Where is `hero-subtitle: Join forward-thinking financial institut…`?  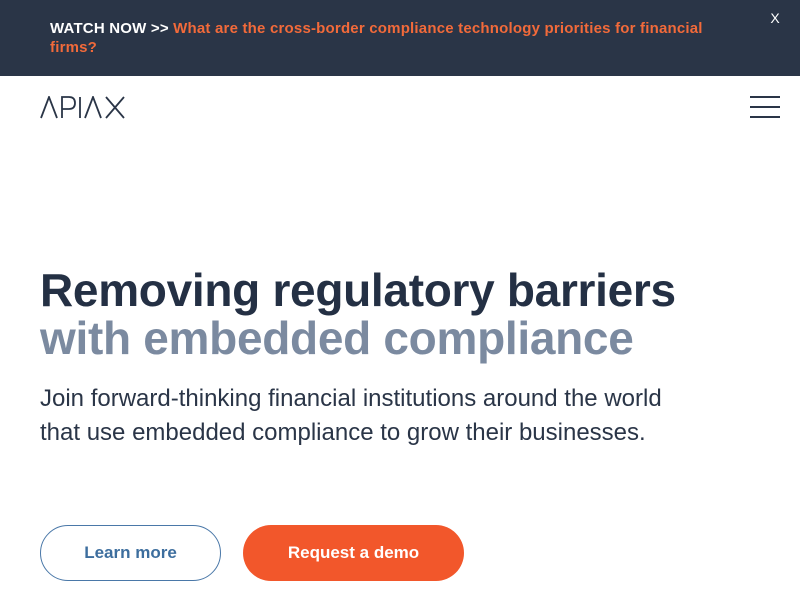 hero-subtitle: Join forward-thinking financial institut… is located at coordinates (351, 415).